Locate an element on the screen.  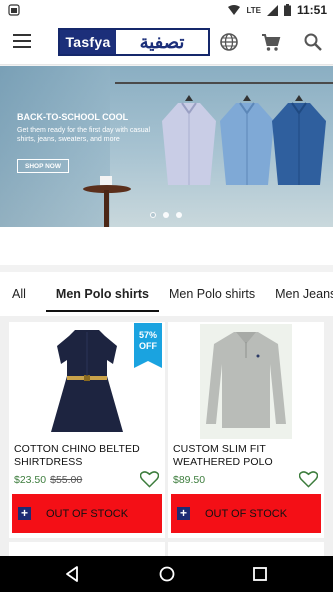
tab-men-polo-shirts: Men Polo shirts is located at coordinates (102, 294).